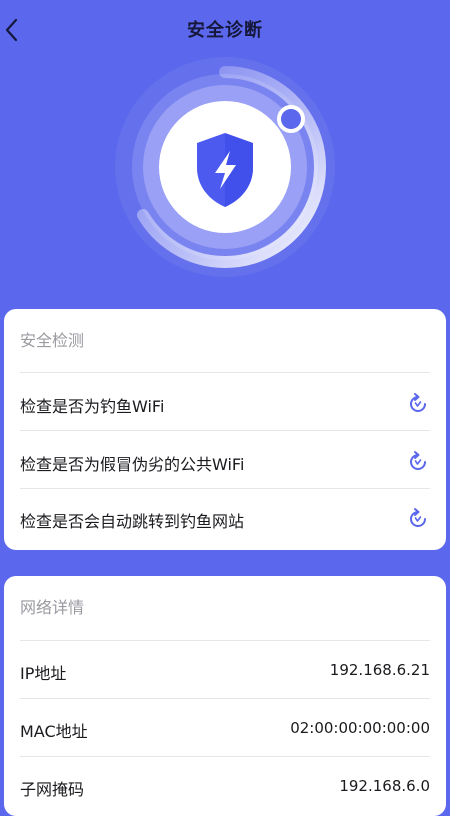 The image size is (450, 816). What do you see at coordinates (52, 340) in the screenshot?
I see `section-title: 安全检测` at bounding box center [52, 340].